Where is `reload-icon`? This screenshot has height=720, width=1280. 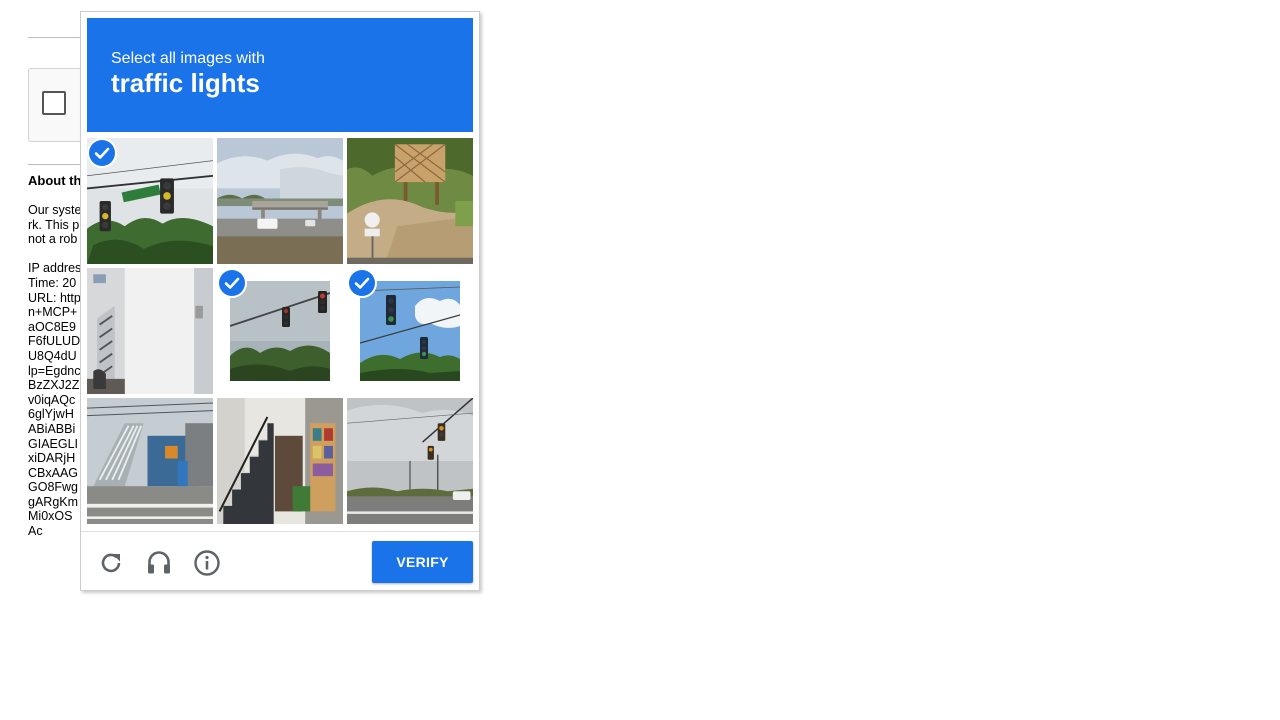
reload-icon is located at coordinates (111, 563).